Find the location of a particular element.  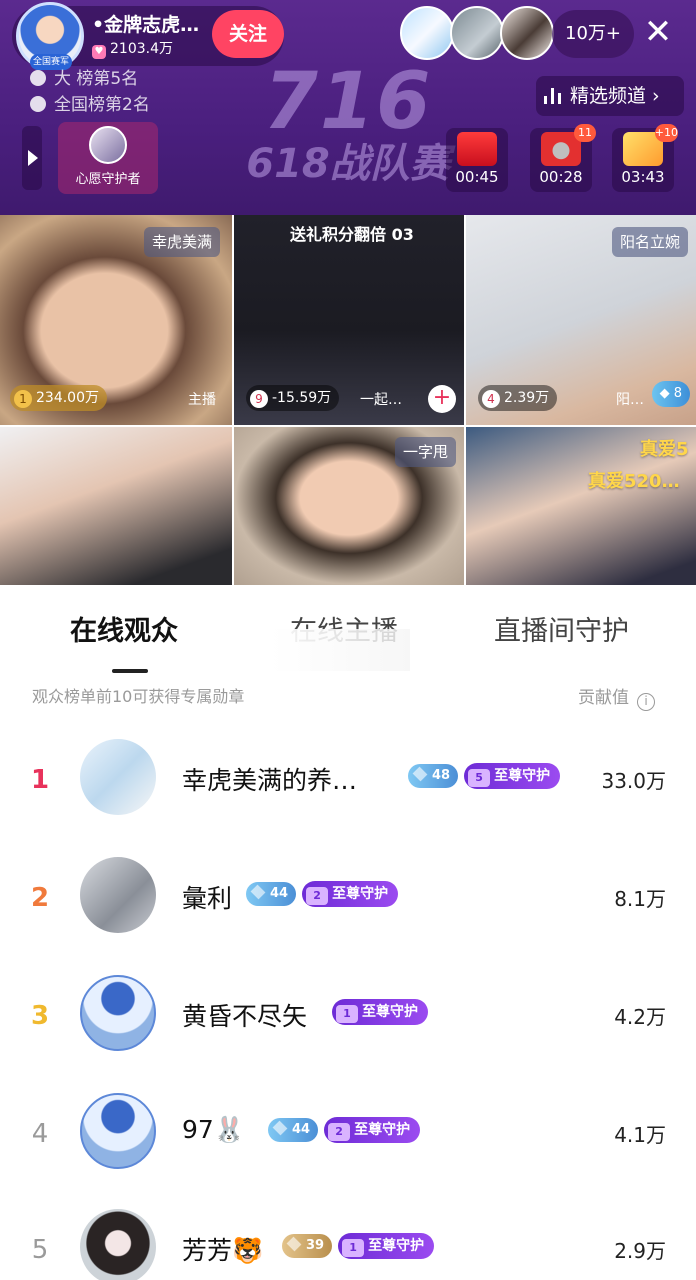

timer-text: 00:28 is located at coordinates (561, 177).